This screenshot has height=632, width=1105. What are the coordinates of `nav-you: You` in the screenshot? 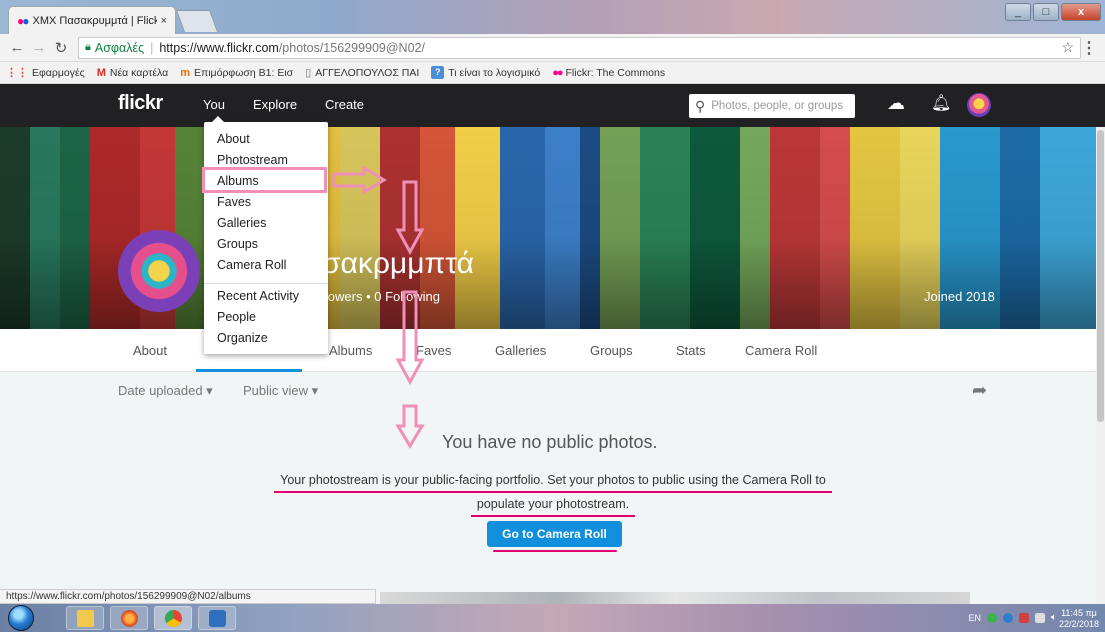 It's located at (214, 104).